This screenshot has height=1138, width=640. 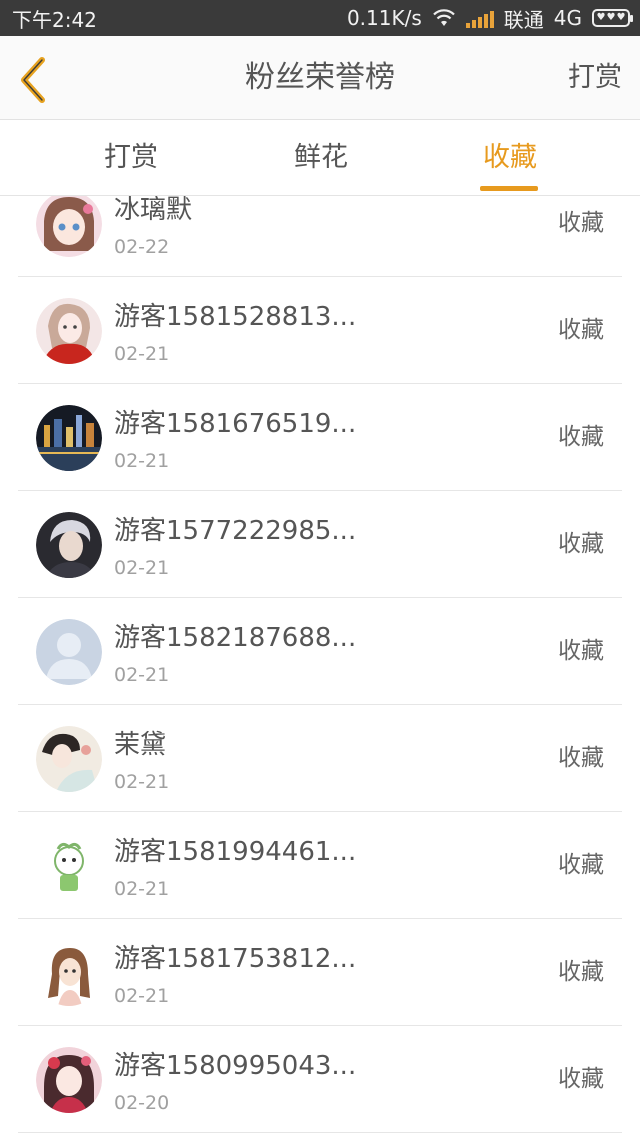 I want to click on wifi-icon, so click(x=443, y=17).